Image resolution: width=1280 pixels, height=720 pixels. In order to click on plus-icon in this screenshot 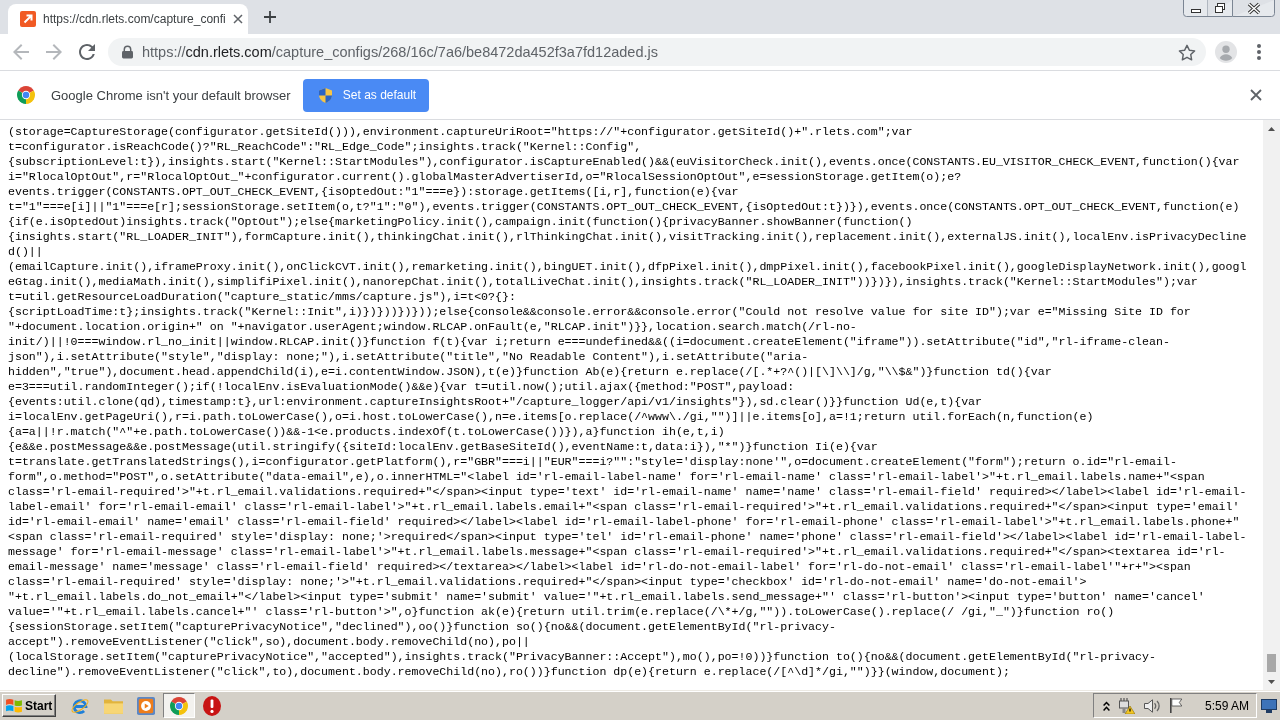, I will do `click(270, 17)`.